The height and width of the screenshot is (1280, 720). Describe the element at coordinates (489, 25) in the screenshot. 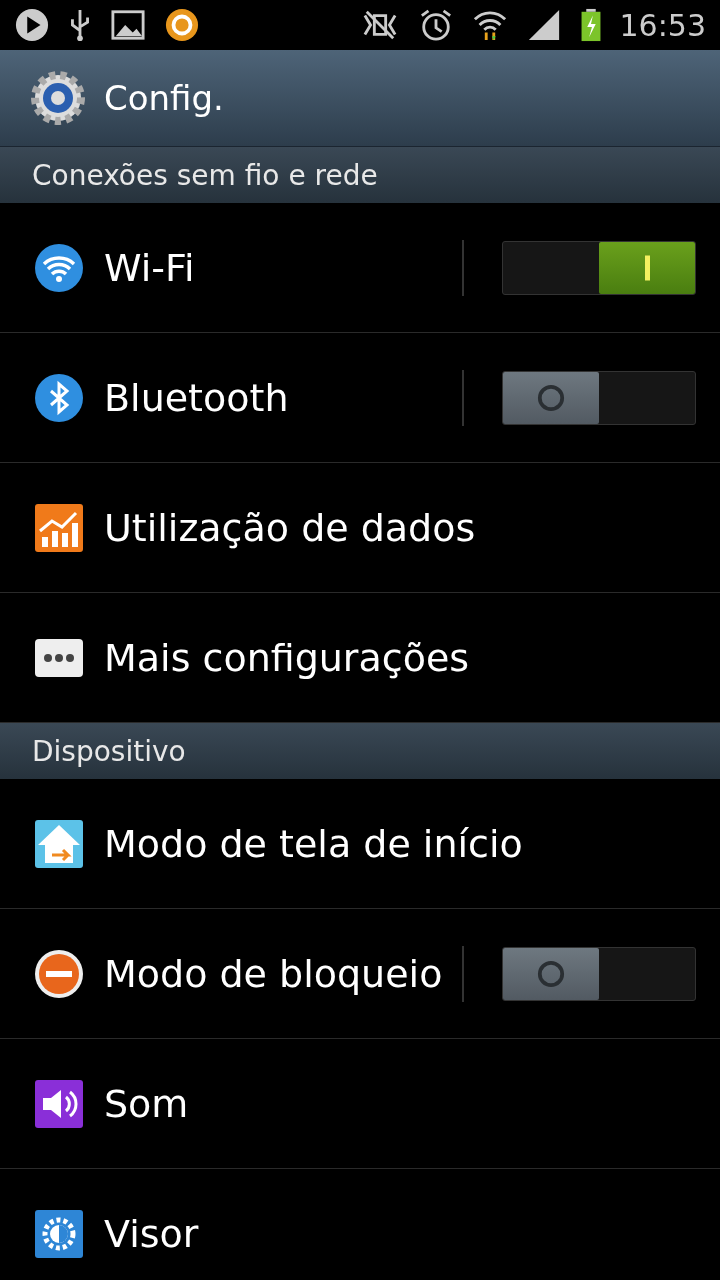

I see `wifi-signal-icon` at that location.